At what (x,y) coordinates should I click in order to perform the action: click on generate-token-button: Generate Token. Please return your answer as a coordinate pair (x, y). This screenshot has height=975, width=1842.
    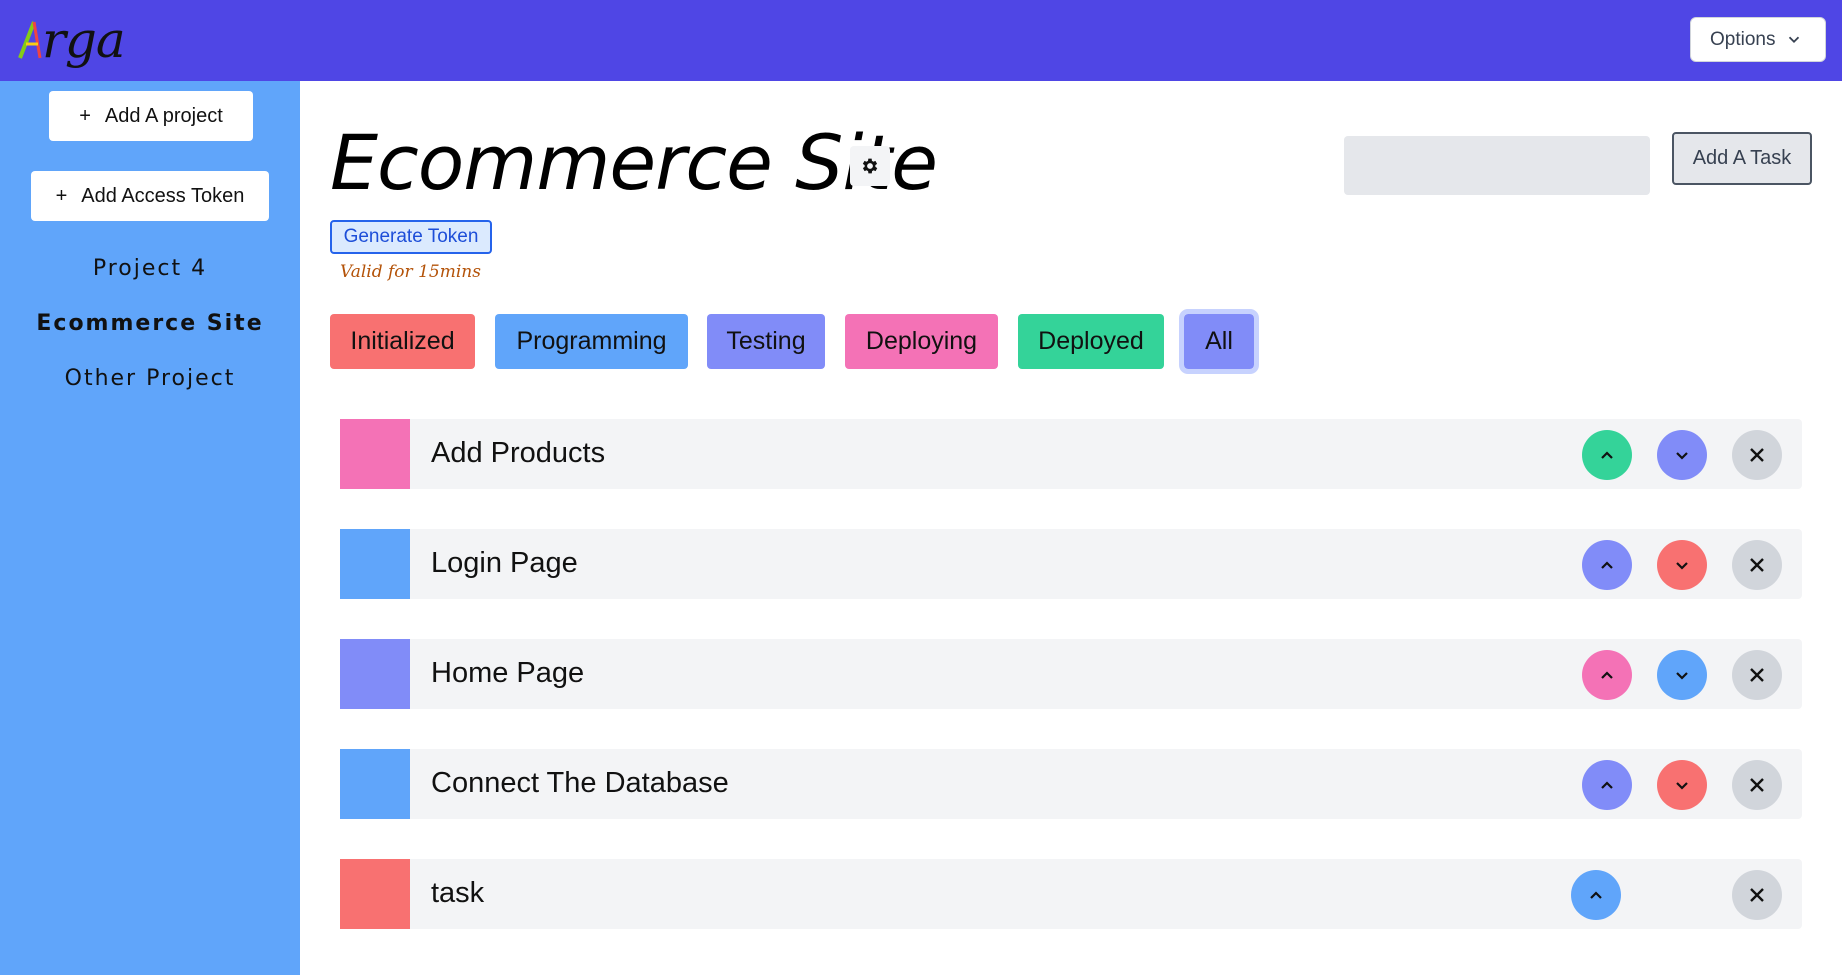
    Looking at the image, I should click on (411, 237).